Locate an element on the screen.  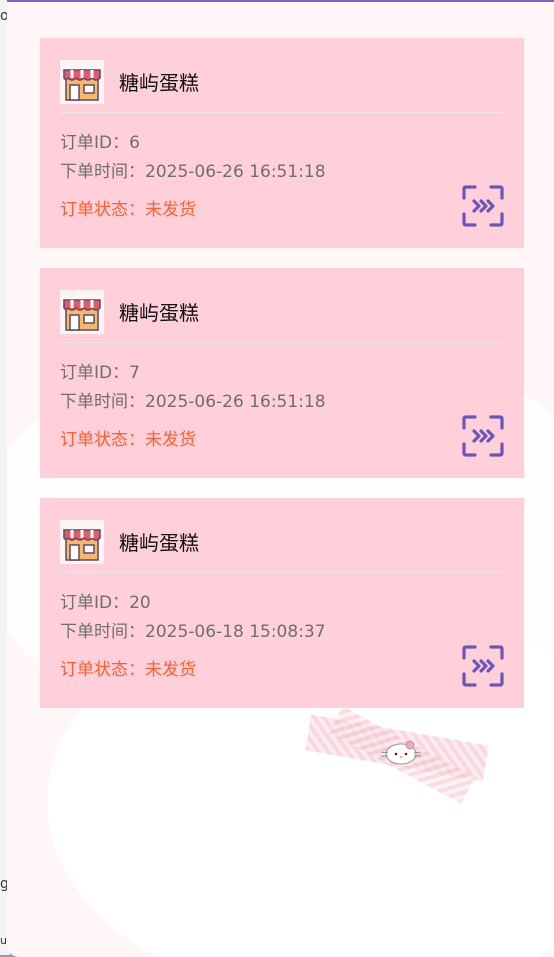
hello-kitty-icon is located at coordinates (401, 752).